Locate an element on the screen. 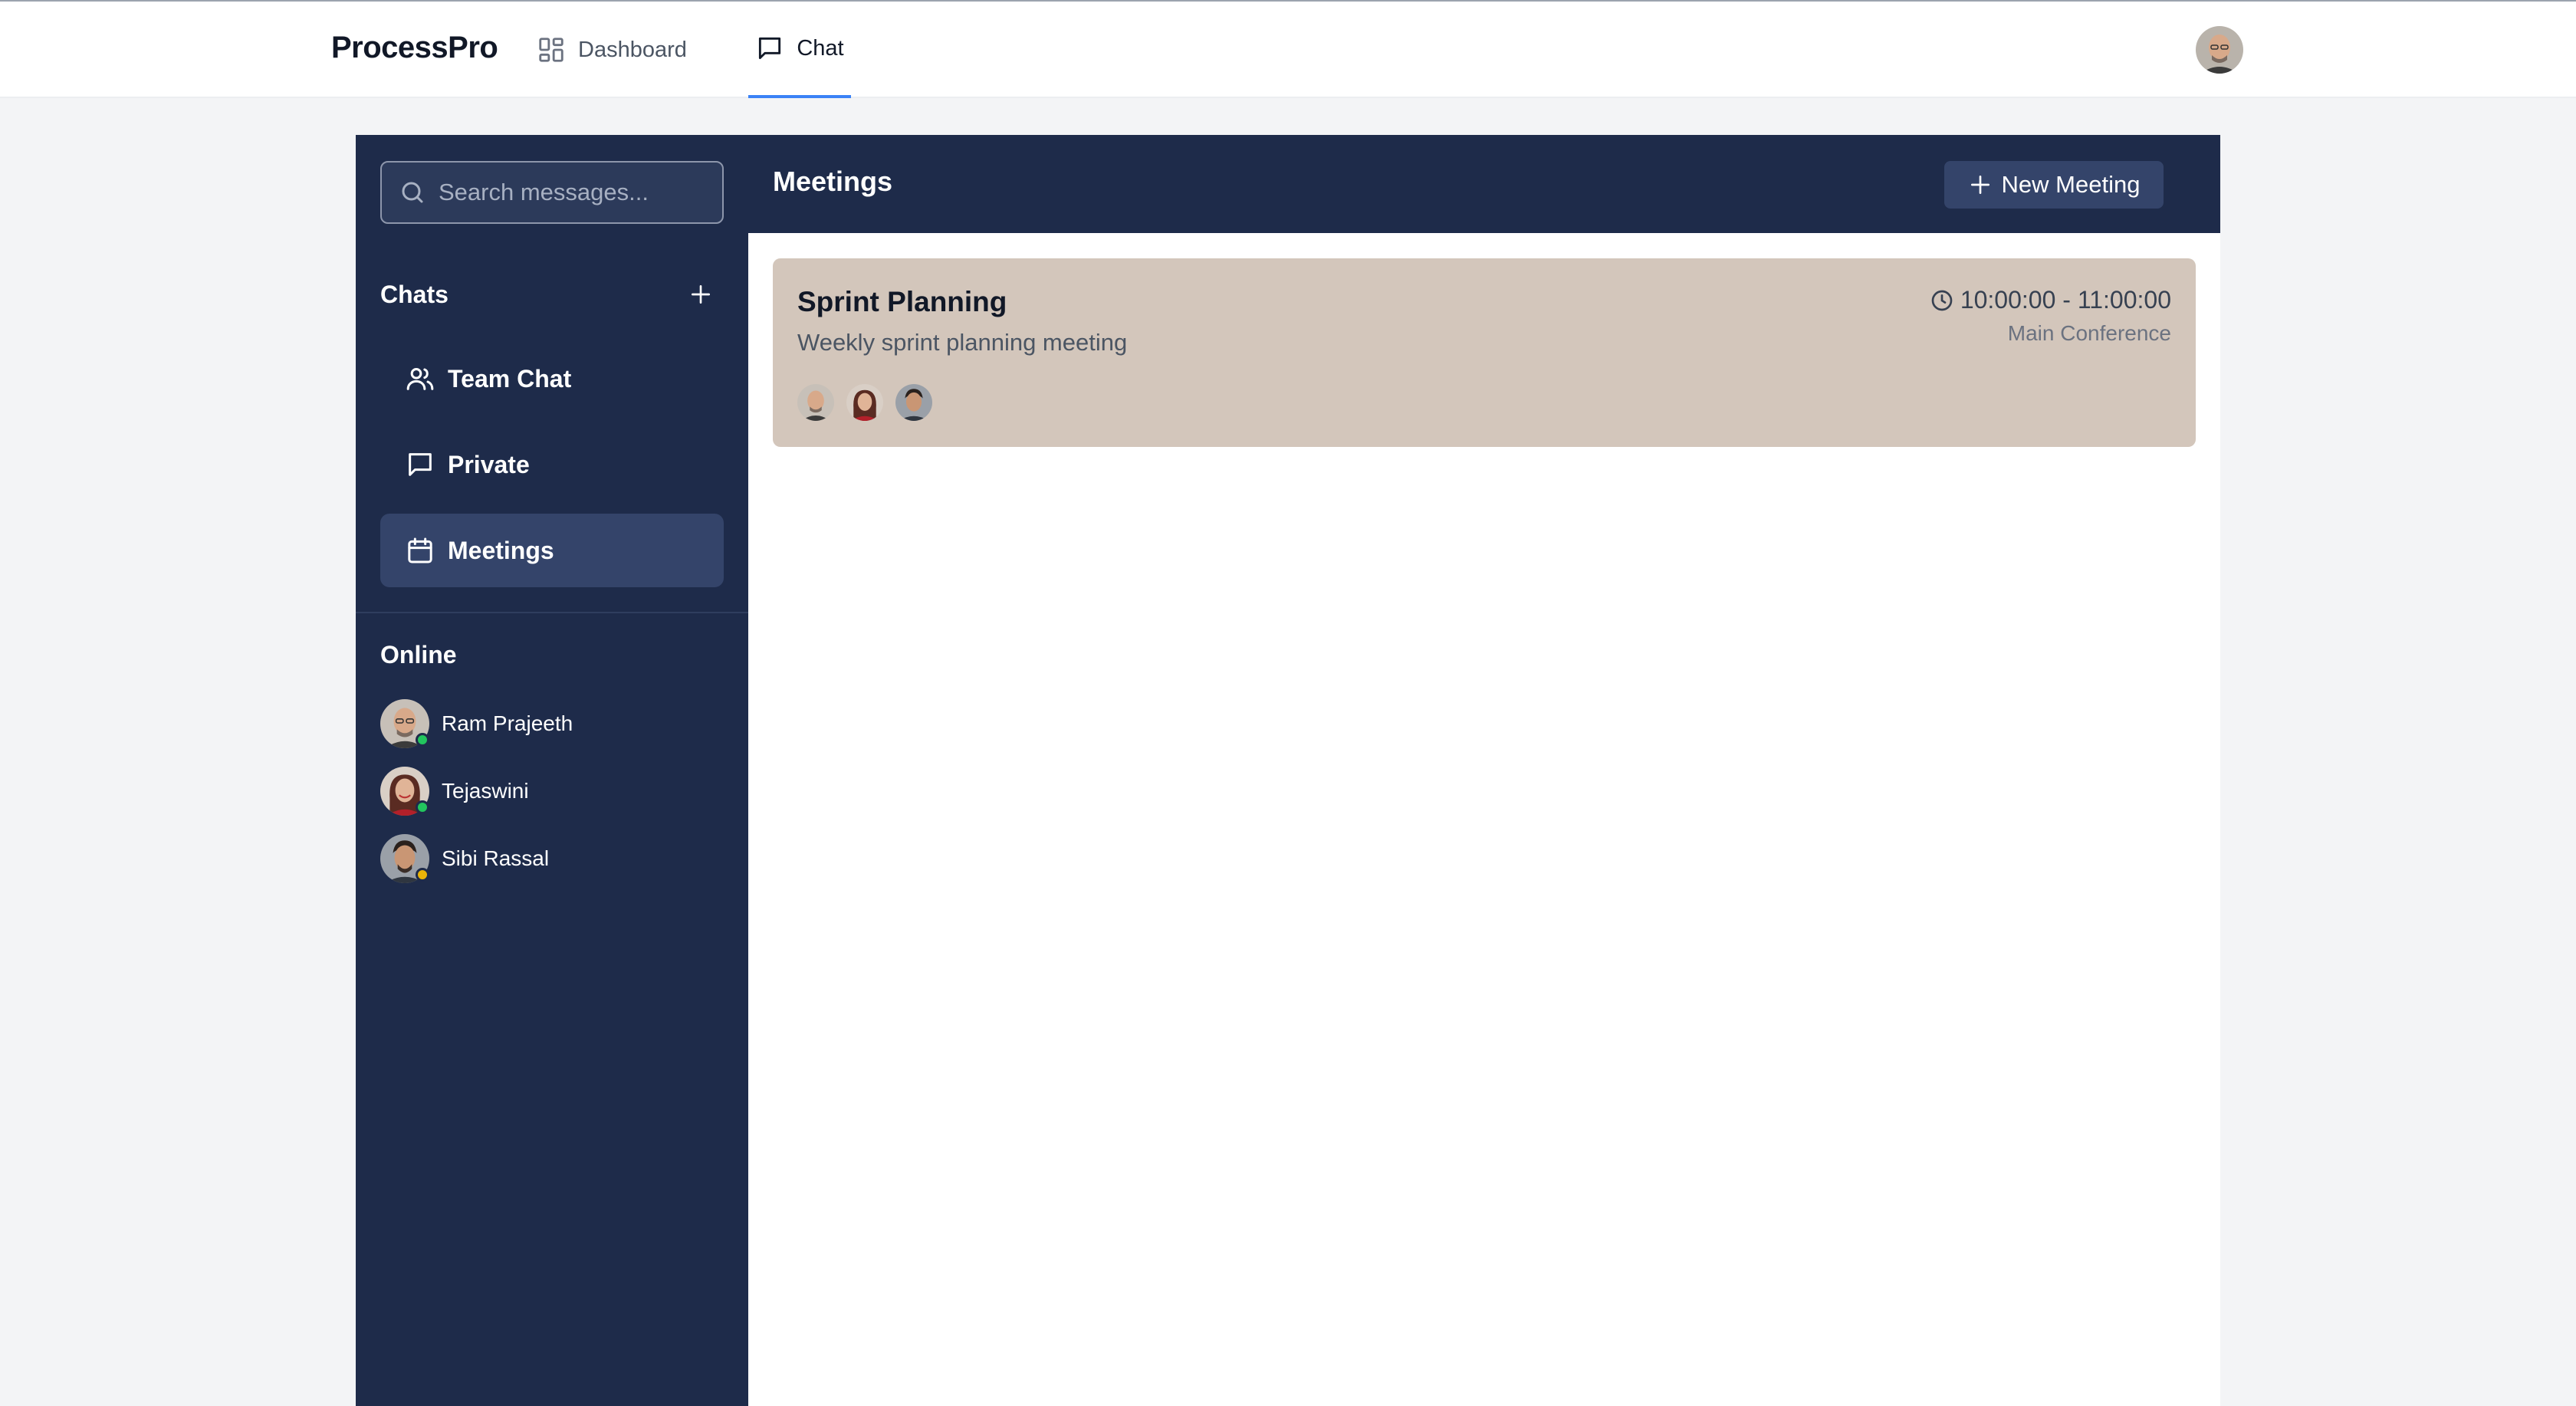  meeting-time-text: 10:00:00 - 11:00:00 is located at coordinates (2065, 300).